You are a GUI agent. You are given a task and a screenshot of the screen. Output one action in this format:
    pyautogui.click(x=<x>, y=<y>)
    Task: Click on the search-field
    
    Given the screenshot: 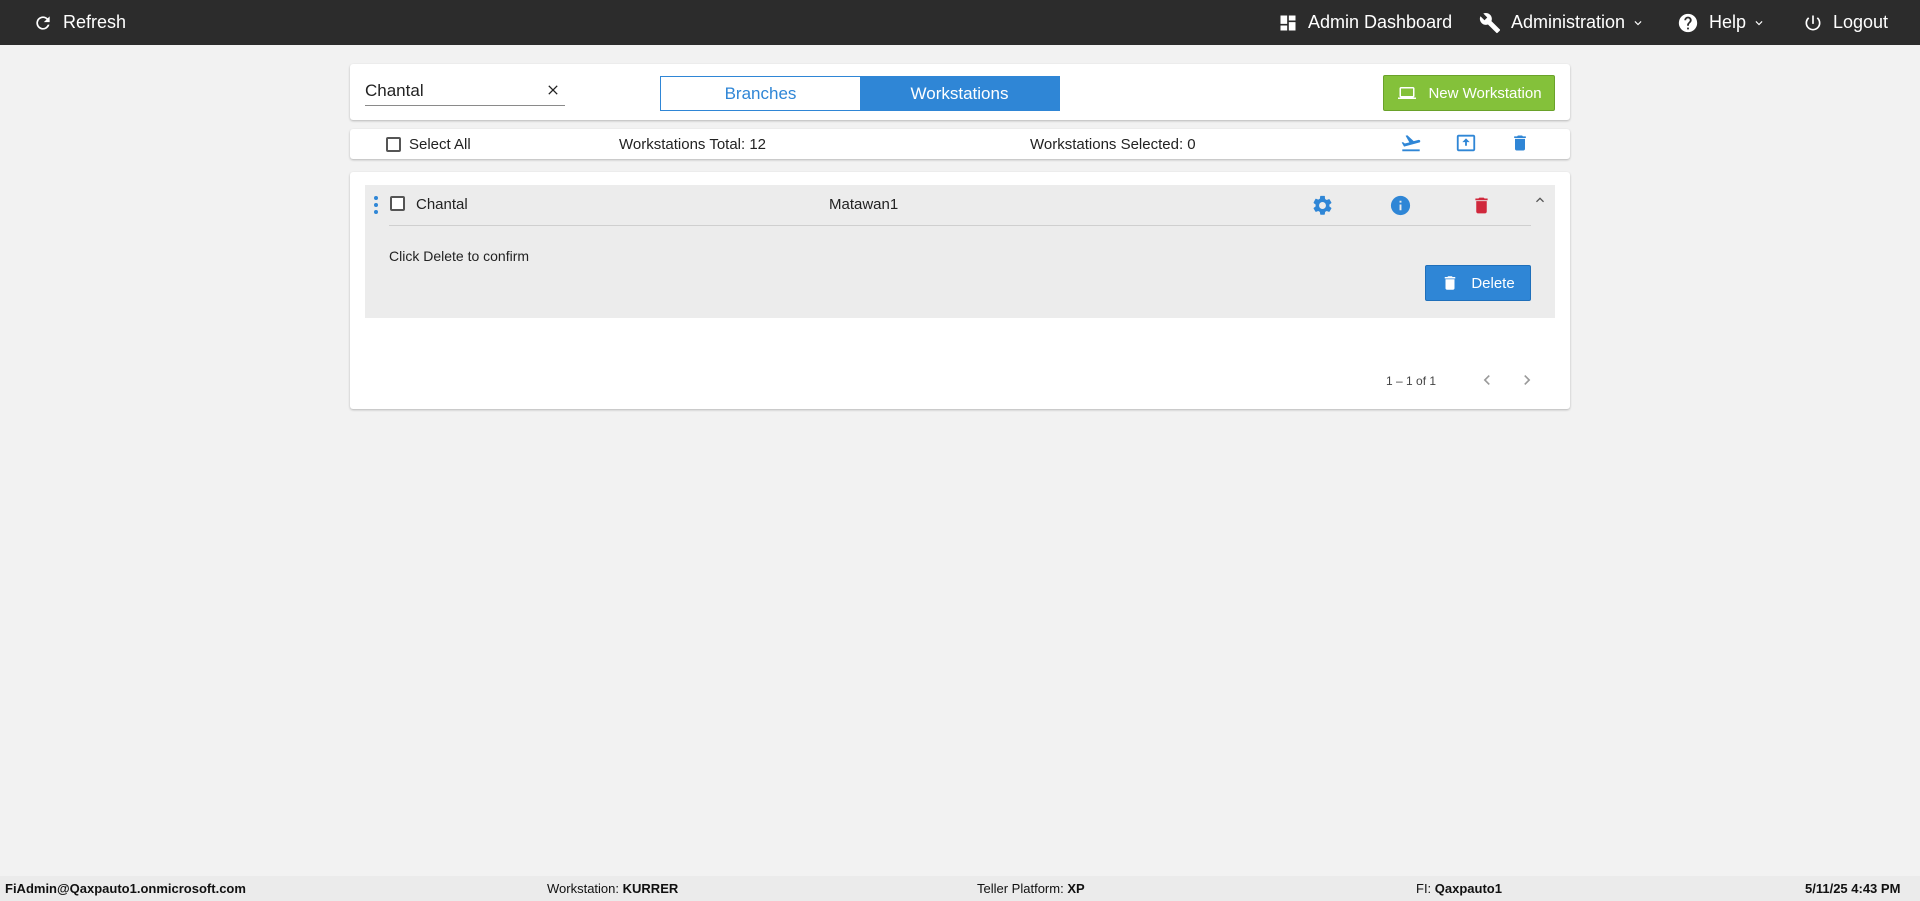 What is the action you would take?
    pyautogui.click(x=465, y=92)
    